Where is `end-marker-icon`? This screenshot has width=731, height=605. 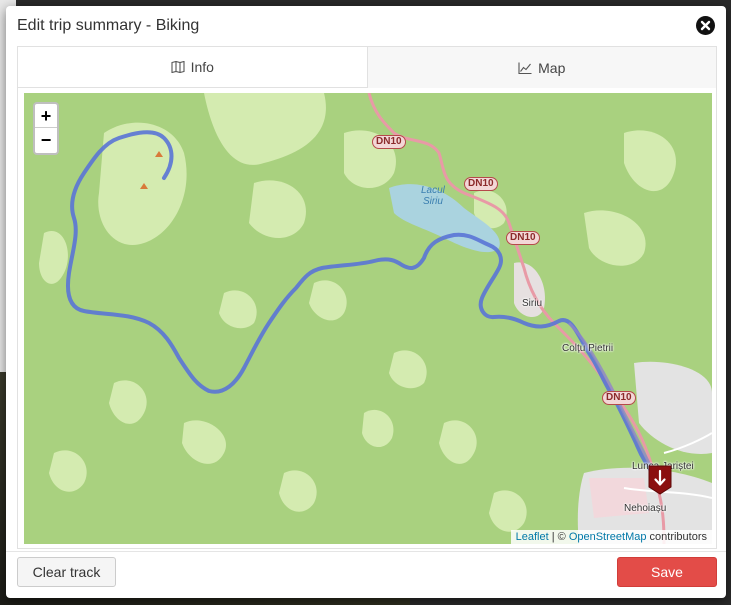
end-marker-icon is located at coordinates (660, 480).